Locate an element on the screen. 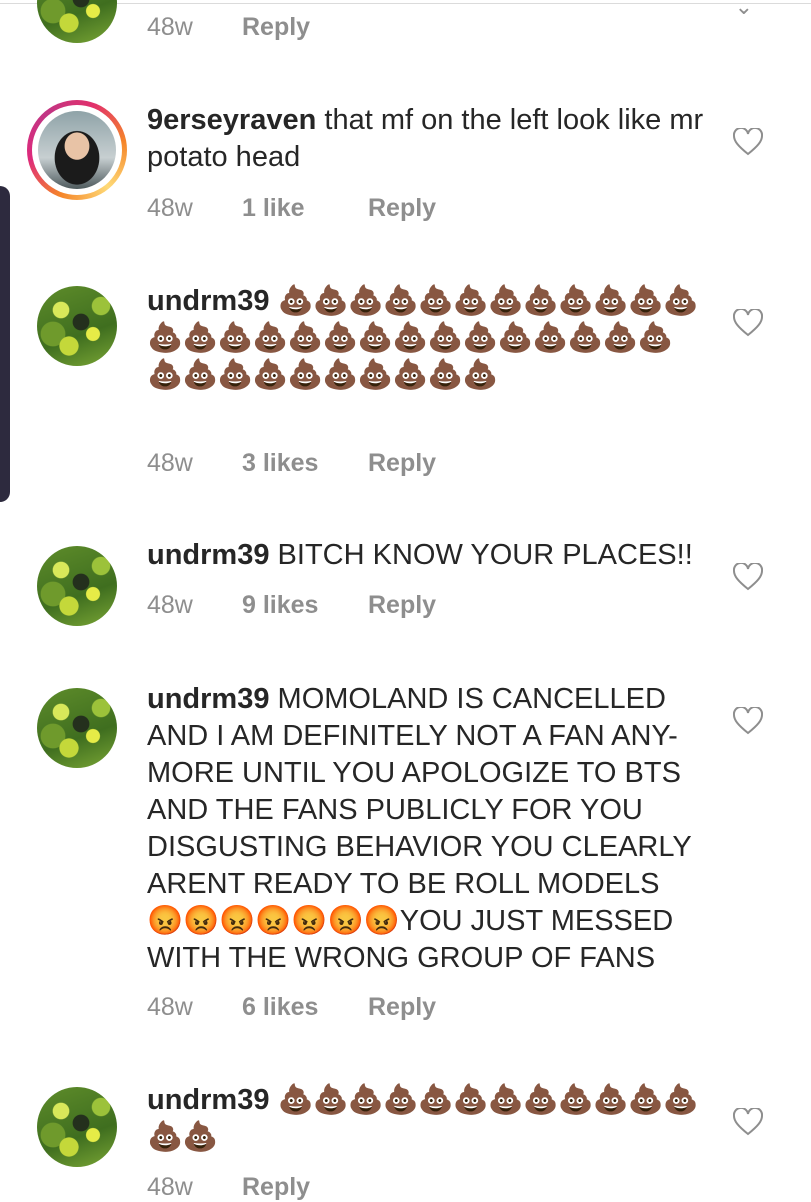 The height and width of the screenshot is (1202, 811). story-avatar is located at coordinates (77, 150).